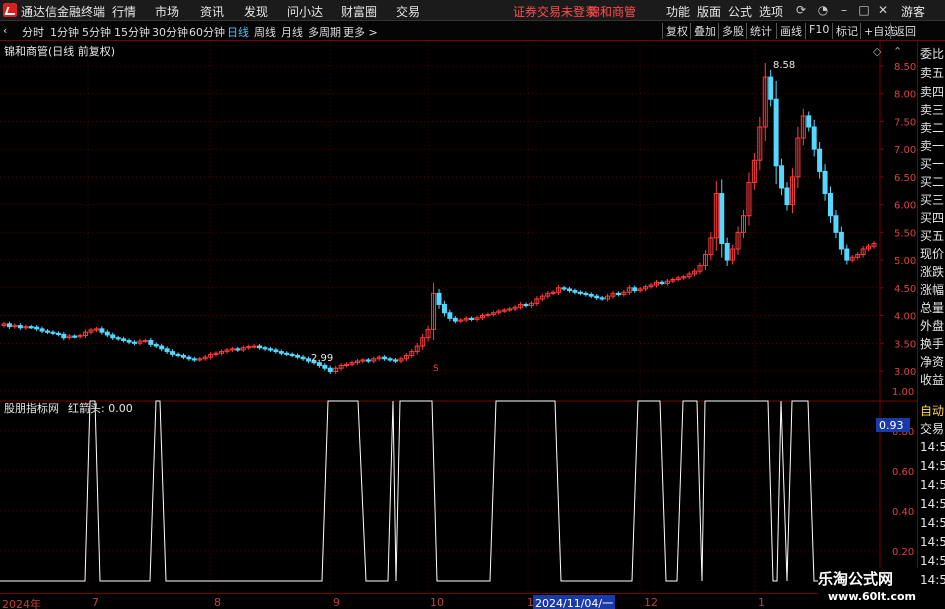 Image resolution: width=945 pixels, height=609 pixels. What do you see at coordinates (436, 369) in the screenshot?
I see `sell-marker: S` at bounding box center [436, 369].